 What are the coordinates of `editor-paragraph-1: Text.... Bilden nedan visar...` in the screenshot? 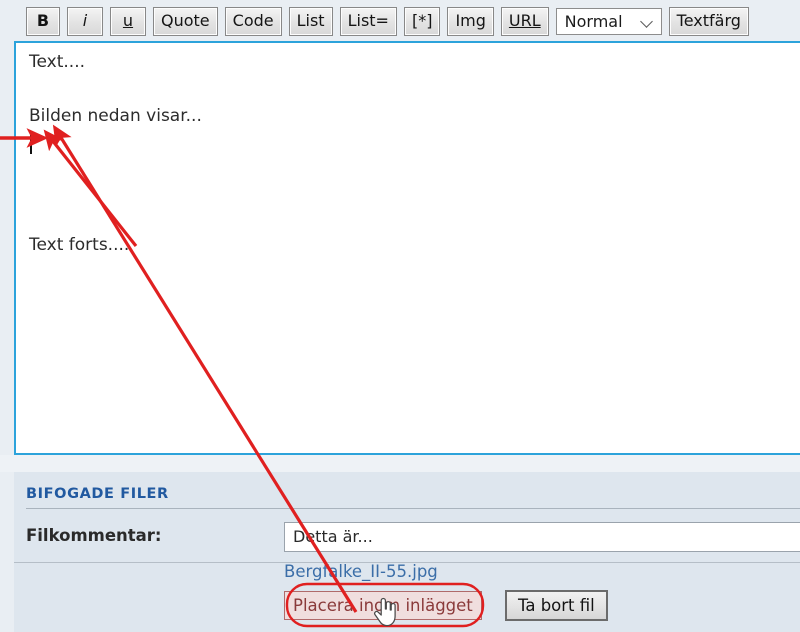 It's located at (414, 89).